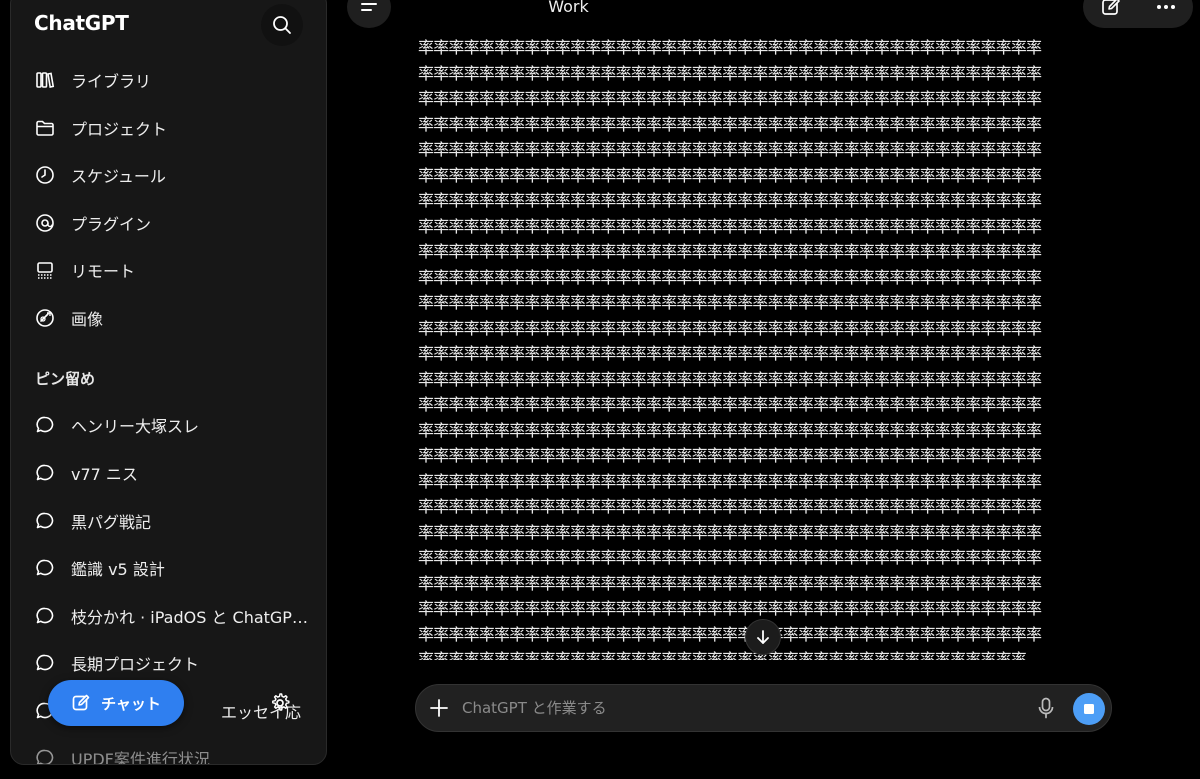 The height and width of the screenshot is (779, 1200). What do you see at coordinates (45, 80) in the screenshot?
I see `library-icon` at bounding box center [45, 80].